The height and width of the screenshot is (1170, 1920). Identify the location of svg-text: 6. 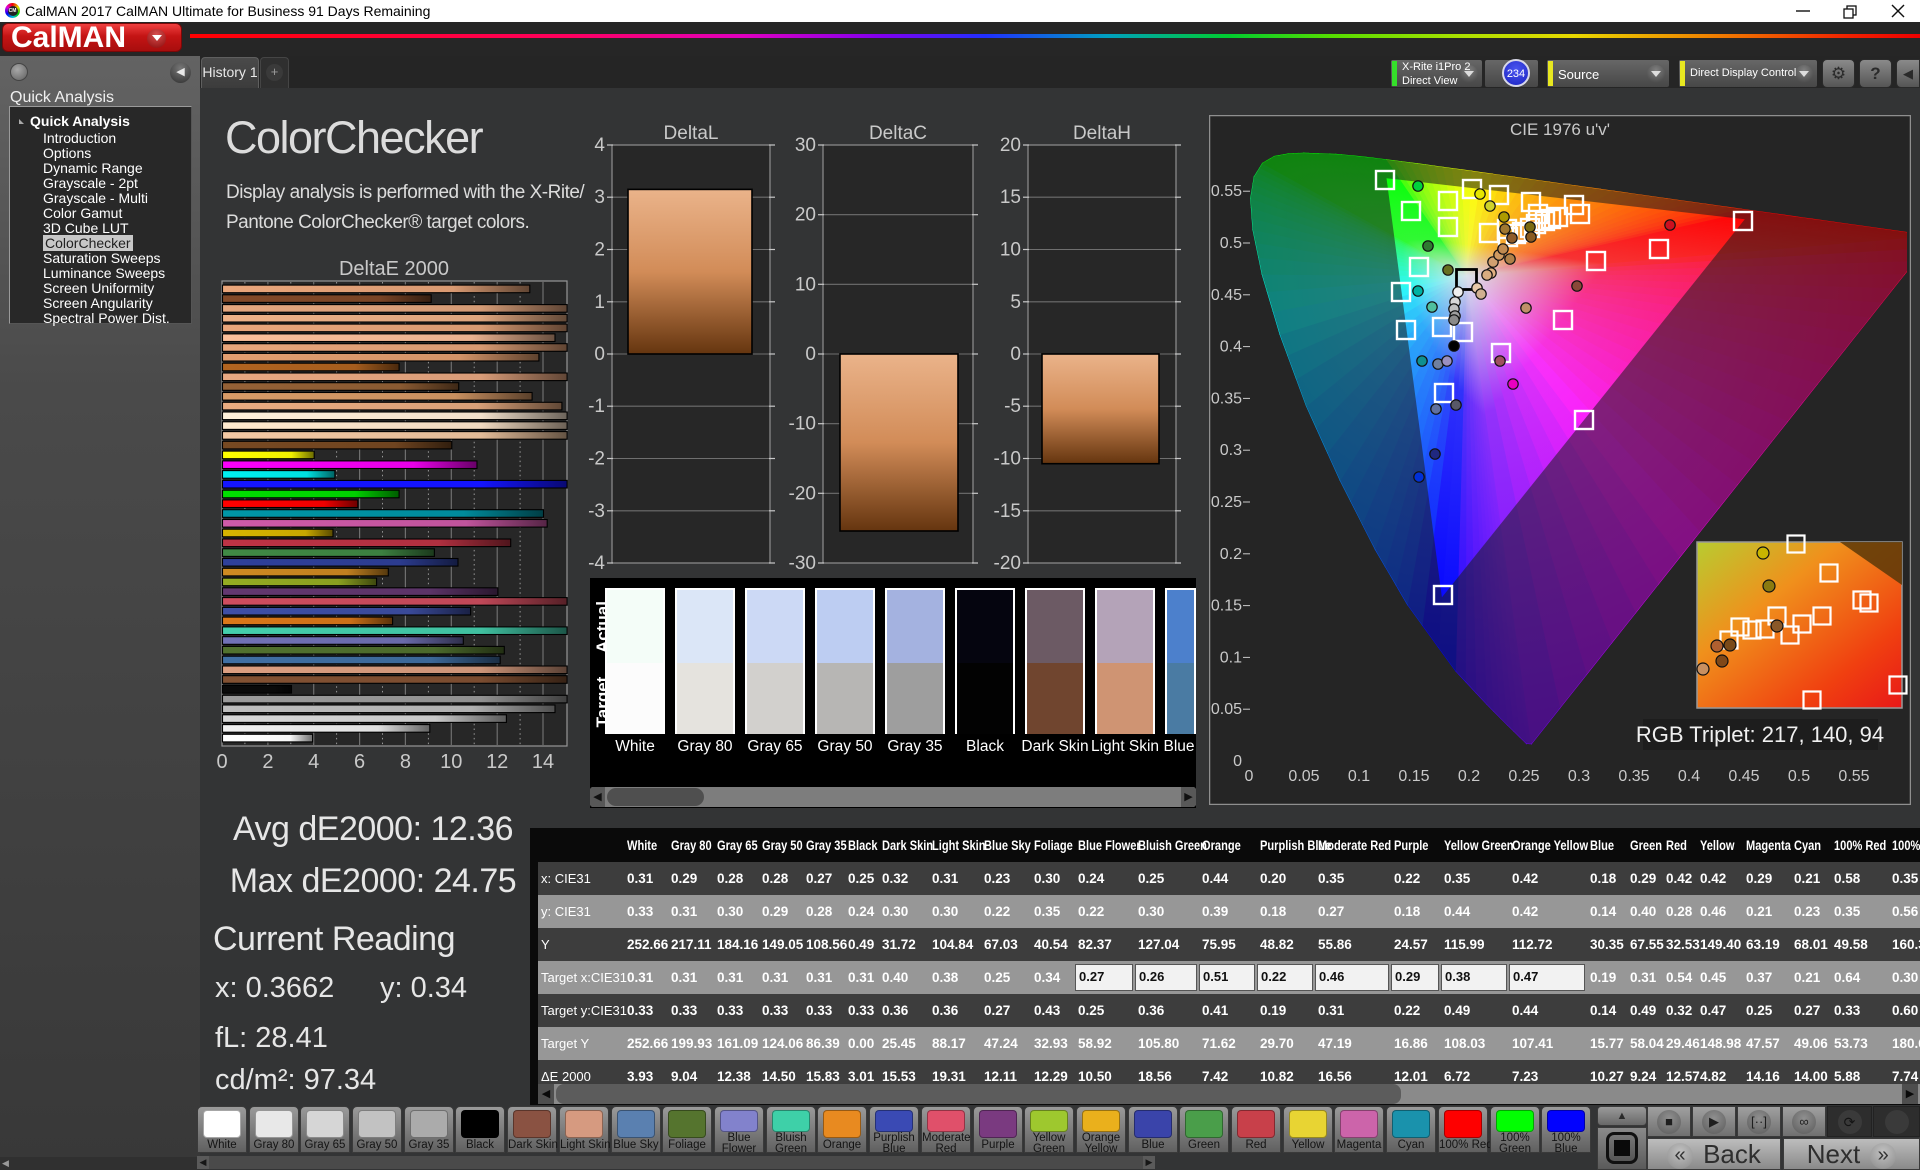
(359, 762).